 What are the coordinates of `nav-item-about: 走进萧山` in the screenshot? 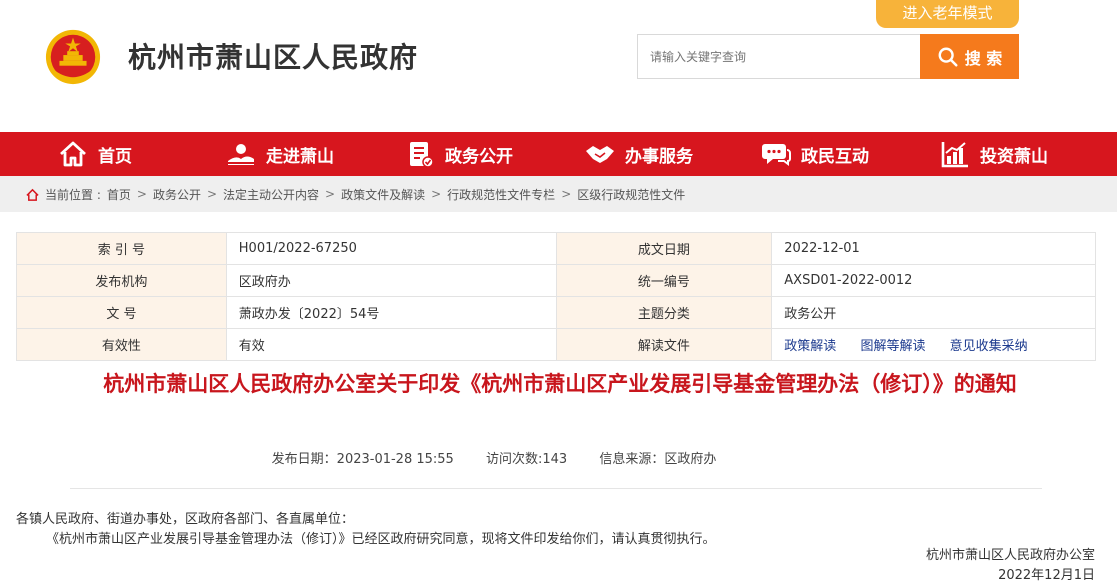 It's located at (280, 154).